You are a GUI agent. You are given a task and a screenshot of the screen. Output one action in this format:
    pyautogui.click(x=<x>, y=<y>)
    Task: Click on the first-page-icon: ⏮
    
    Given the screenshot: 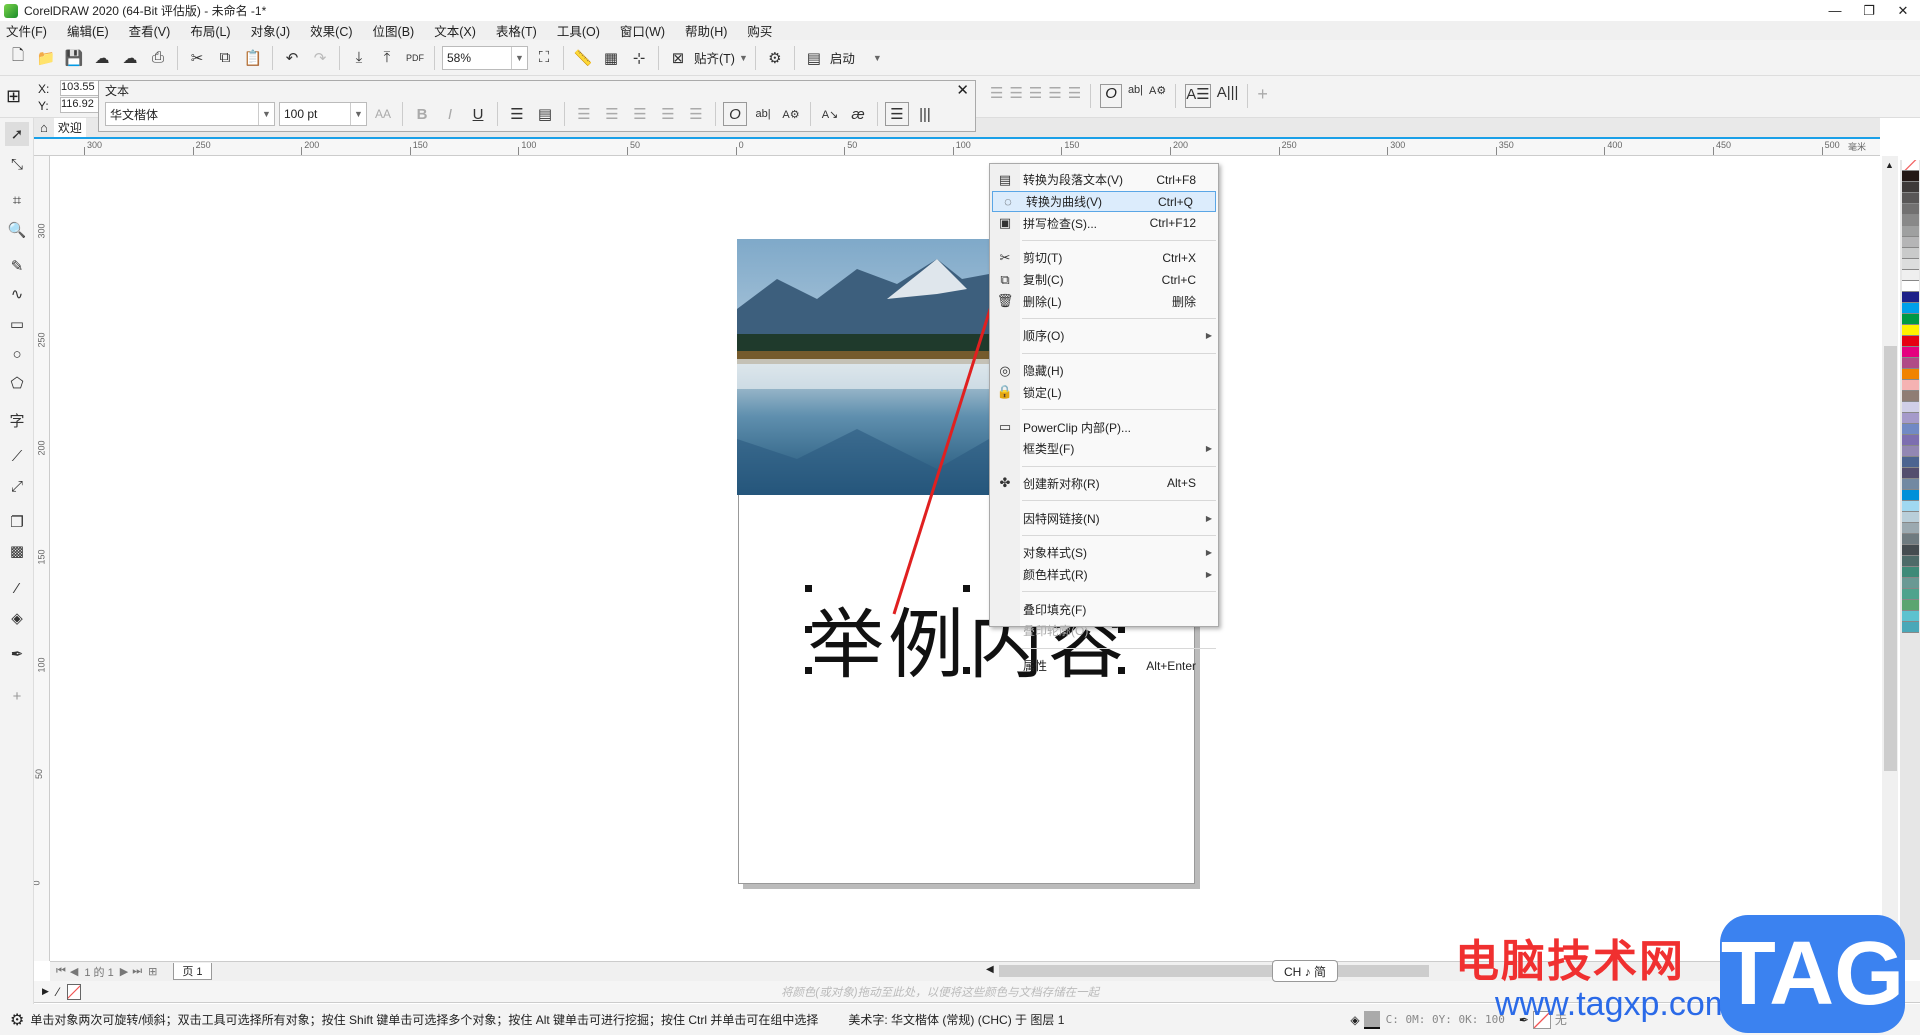 What is the action you would take?
    pyautogui.click(x=61, y=971)
    